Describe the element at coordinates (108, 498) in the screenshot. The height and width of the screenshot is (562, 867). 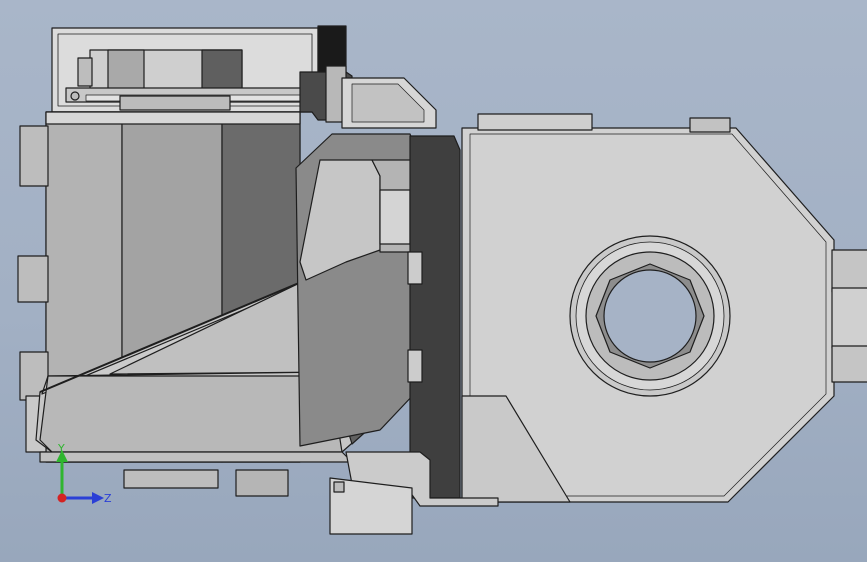
I see `z-axis-label: Z` at that location.